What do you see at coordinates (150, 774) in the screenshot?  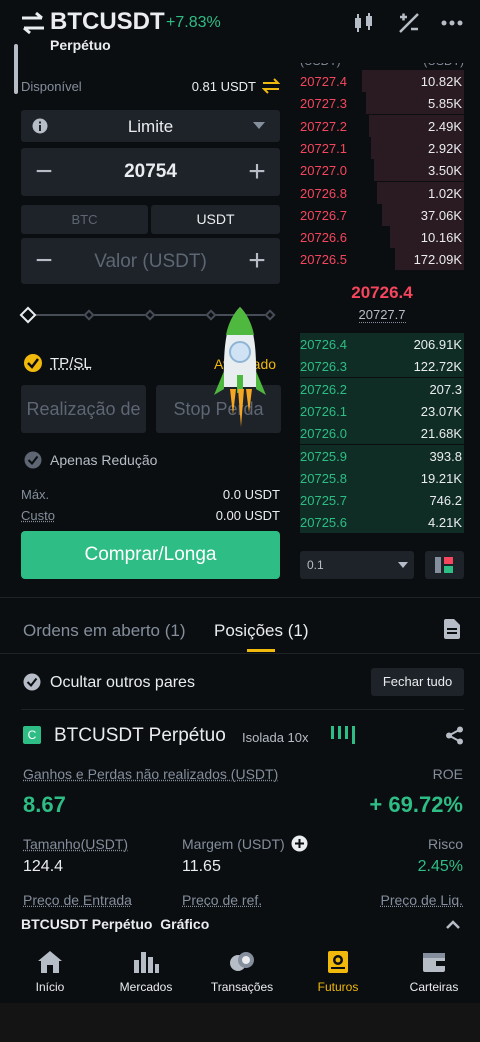 I see `pnl-label: Ganhos e Perdas não realizados (USDT)` at bounding box center [150, 774].